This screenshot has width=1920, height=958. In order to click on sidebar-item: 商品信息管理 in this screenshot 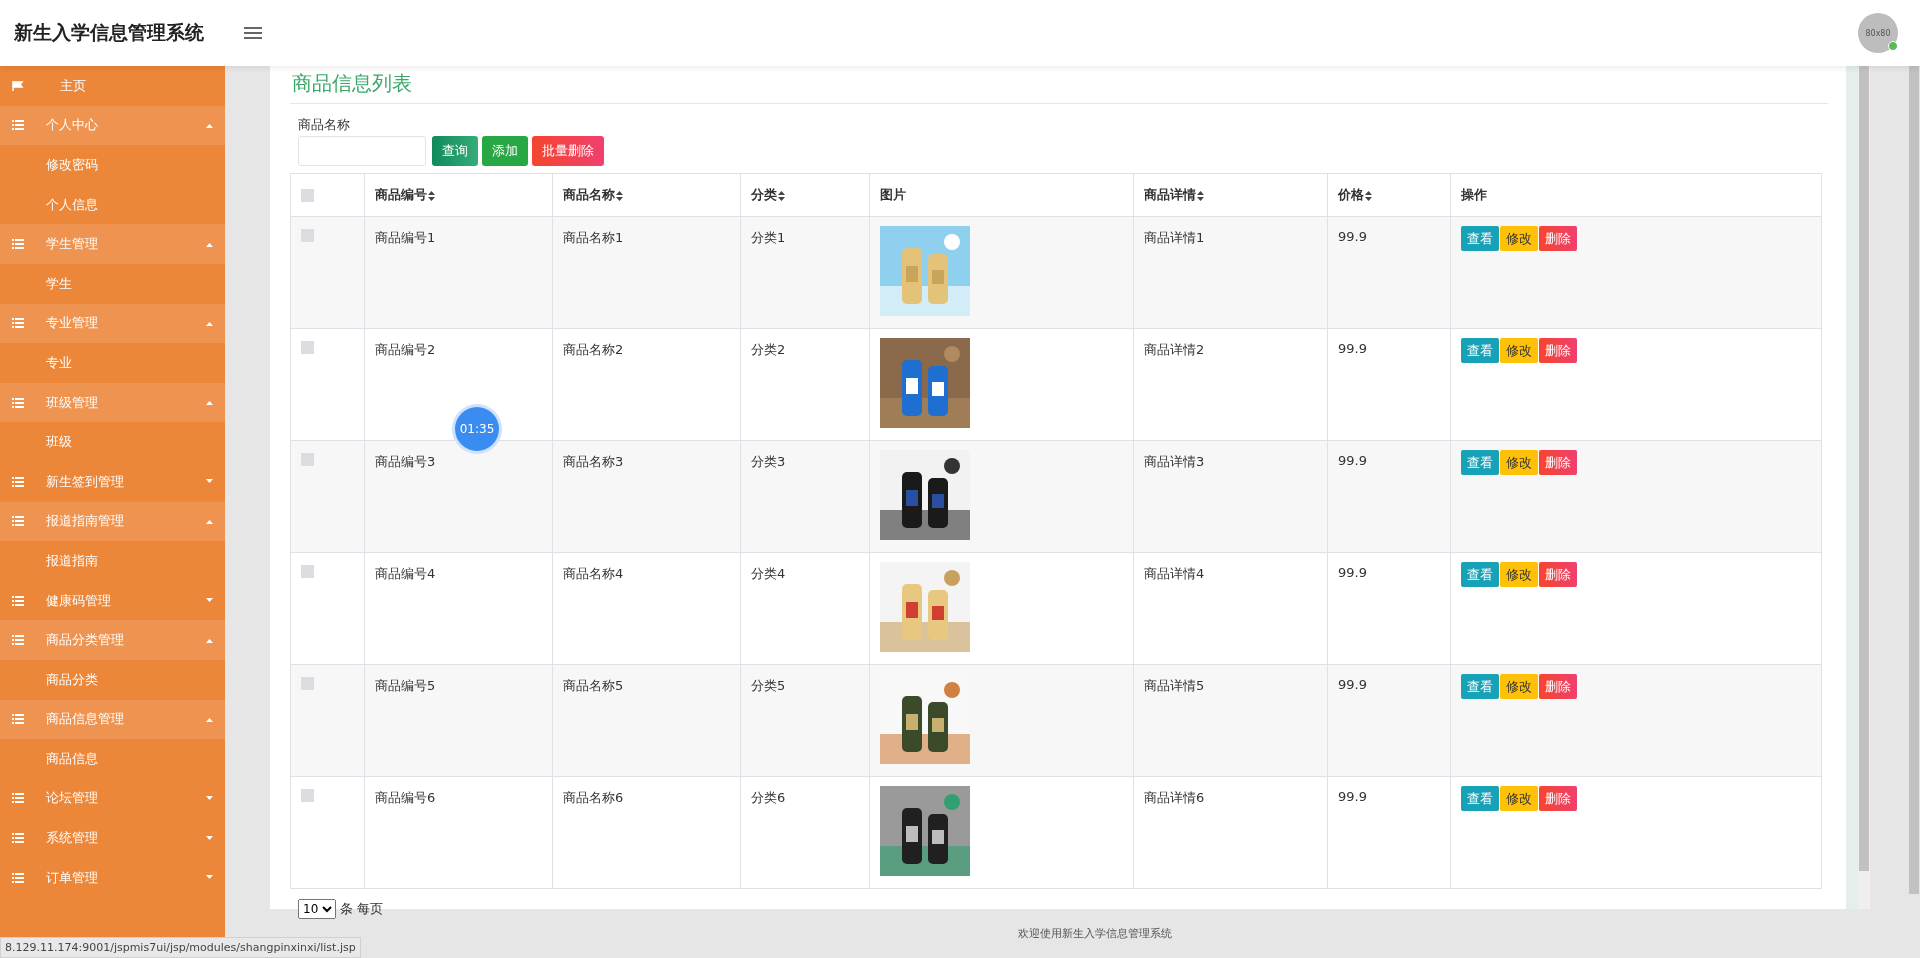, I will do `click(112, 719)`.